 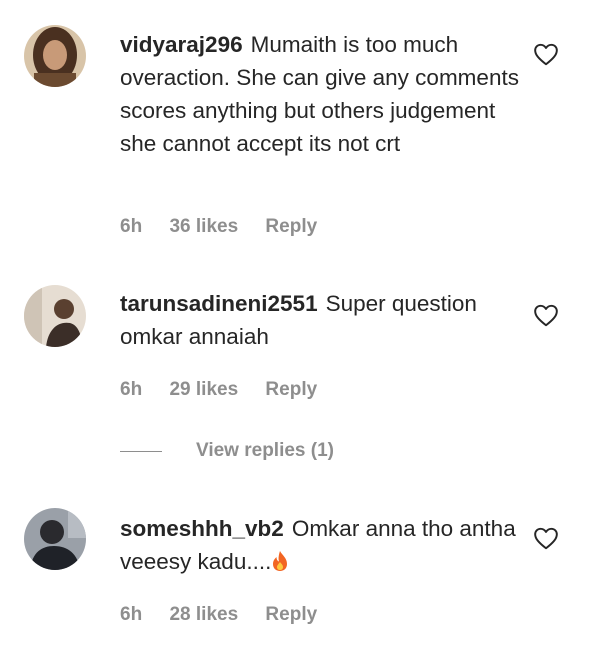 I want to click on comment-username: someshhh_vb2, so click(x=202, y=528).